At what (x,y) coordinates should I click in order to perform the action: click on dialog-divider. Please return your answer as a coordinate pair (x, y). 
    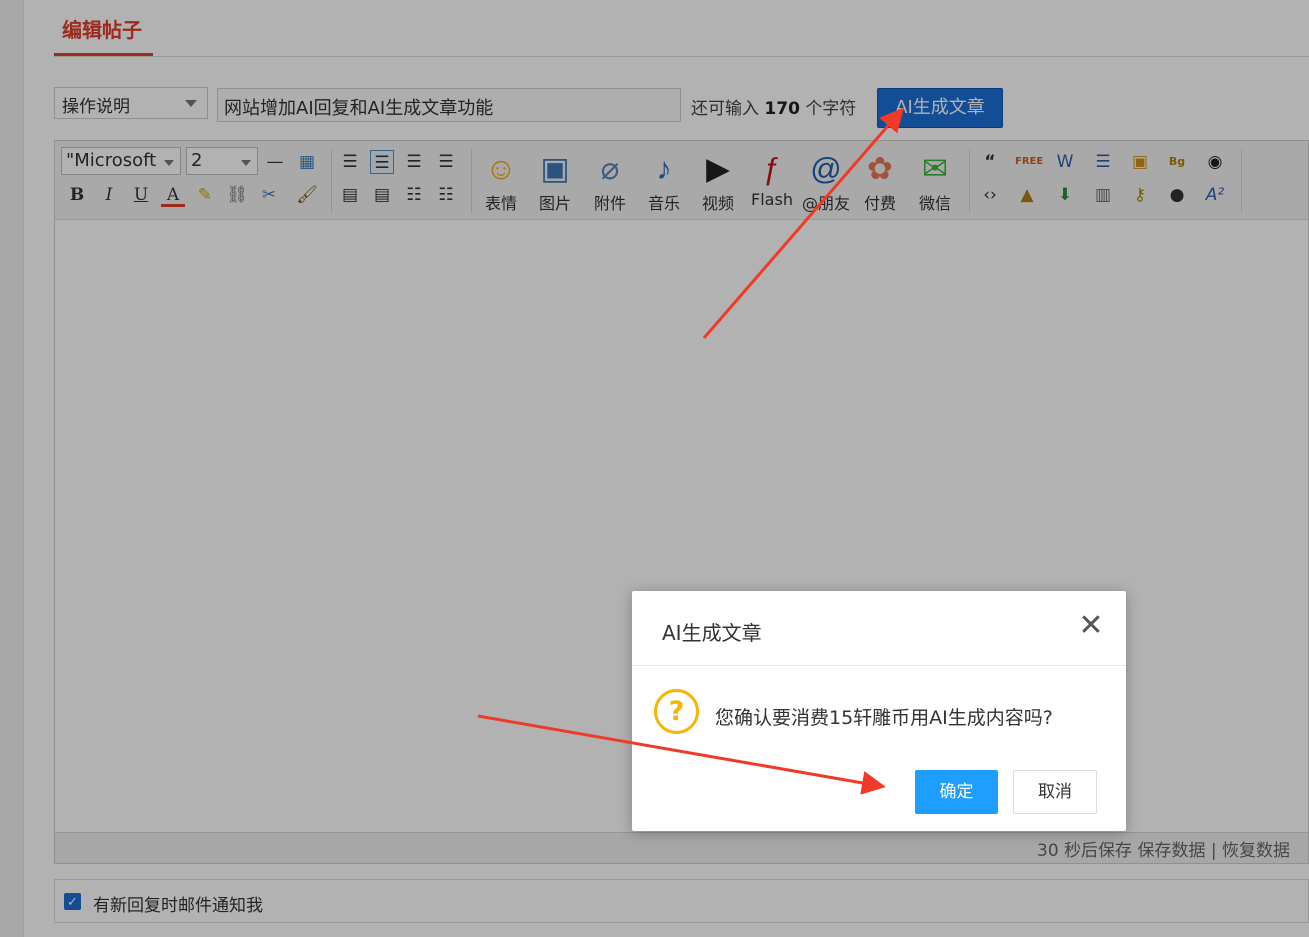
    Looking at the image, I should click on (879, 665).